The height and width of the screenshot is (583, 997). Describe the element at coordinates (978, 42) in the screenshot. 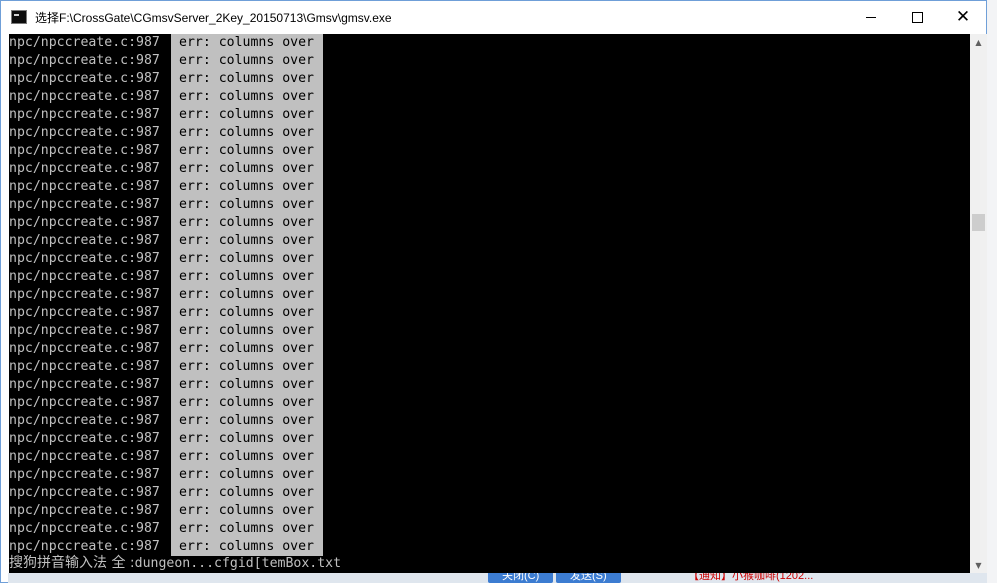

I see `scroll-up-arrow-icon: ▲` at that location.